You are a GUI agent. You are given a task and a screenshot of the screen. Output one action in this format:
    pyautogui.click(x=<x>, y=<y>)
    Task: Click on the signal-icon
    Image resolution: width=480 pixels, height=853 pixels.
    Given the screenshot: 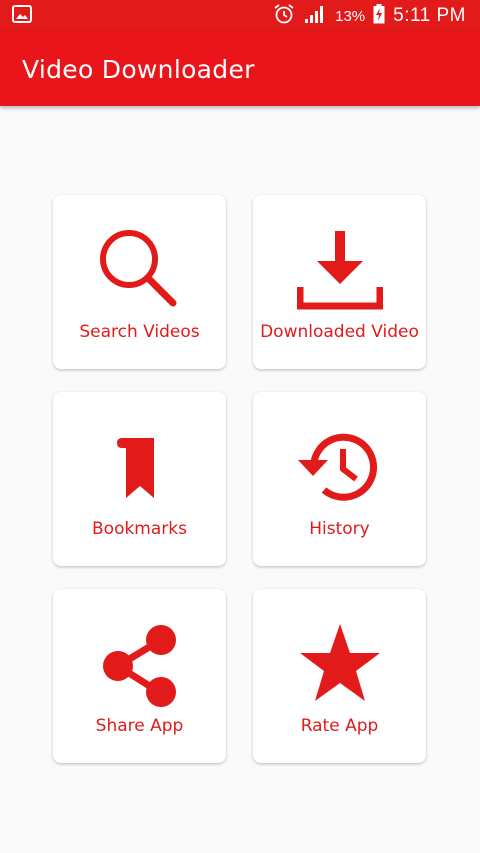 What is the action you would take?
    pyautogui.click(x=315, y=16)
    